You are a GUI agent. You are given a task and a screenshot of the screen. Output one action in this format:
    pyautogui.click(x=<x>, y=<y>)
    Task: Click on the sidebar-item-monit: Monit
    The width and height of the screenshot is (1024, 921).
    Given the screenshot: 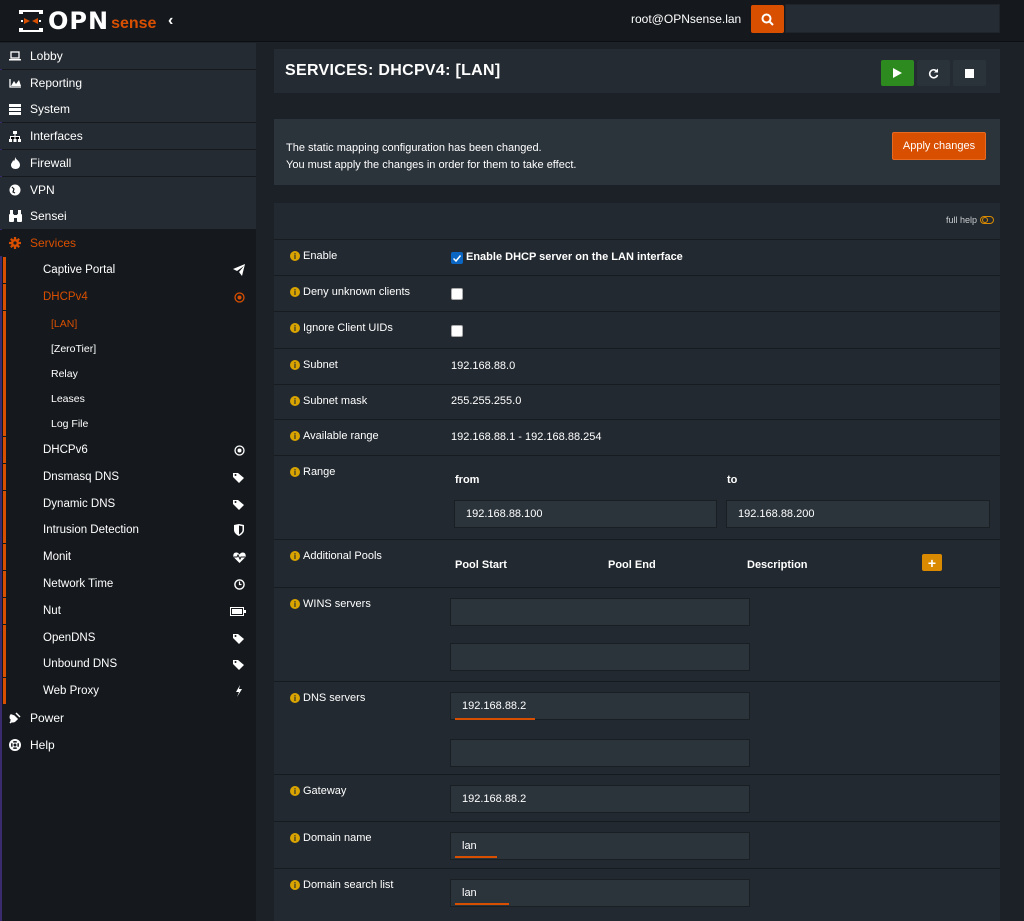 What is the action you would take?
    pyautogui.click(x=129, y=557)
    